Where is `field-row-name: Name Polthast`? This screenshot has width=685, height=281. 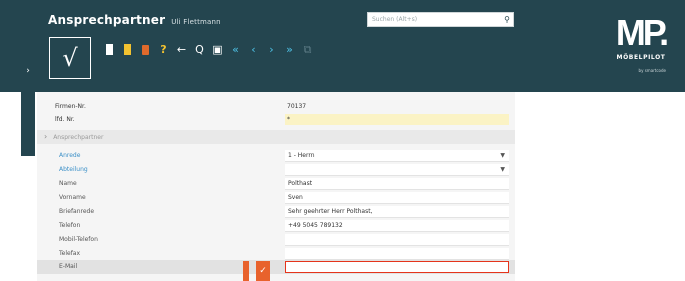
field-row-name: Name Polthast is located at coordinates (276, 184).